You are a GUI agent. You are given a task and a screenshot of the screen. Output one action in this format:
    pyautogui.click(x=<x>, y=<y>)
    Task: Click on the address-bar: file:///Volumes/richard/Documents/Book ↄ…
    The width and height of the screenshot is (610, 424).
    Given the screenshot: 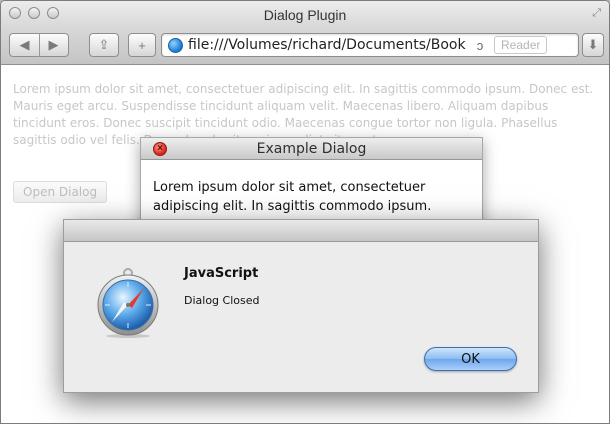 What is the action you would take?
    pyautogui.click(x=370, y=45)
    